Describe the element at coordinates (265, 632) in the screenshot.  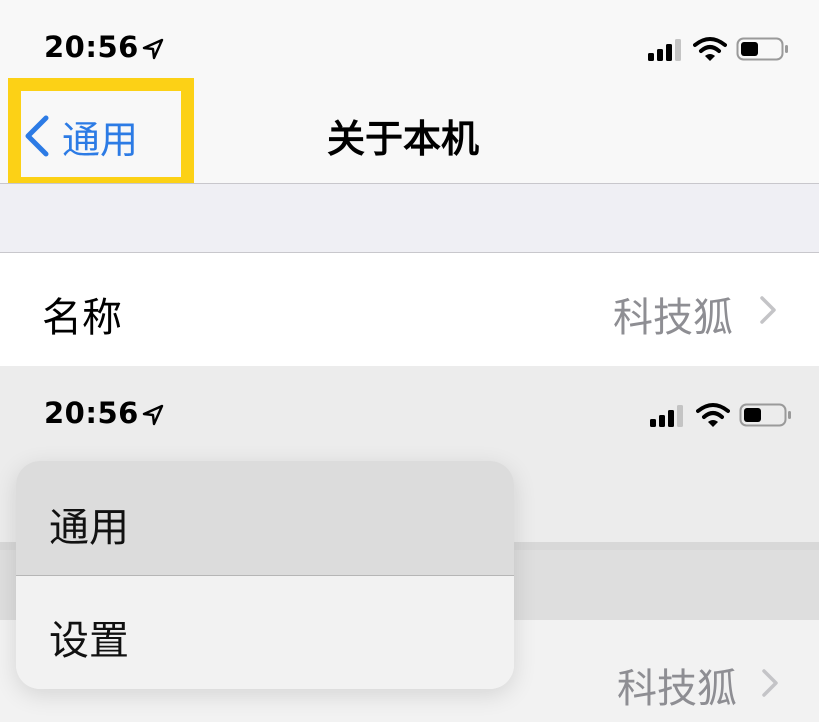
I see `menu-item-settings: 设置` at that location.